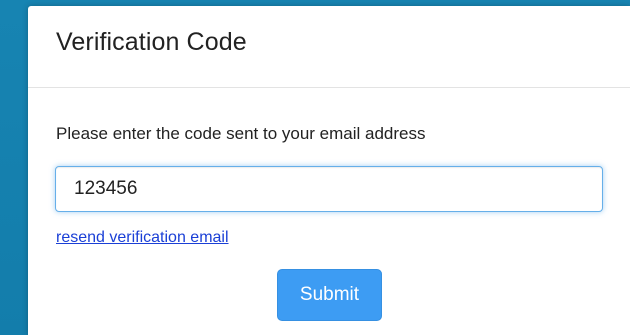  Describe the element at coordinates (151, 42) in the screenshot. I see `dialog-title: Verification Code` at that location.